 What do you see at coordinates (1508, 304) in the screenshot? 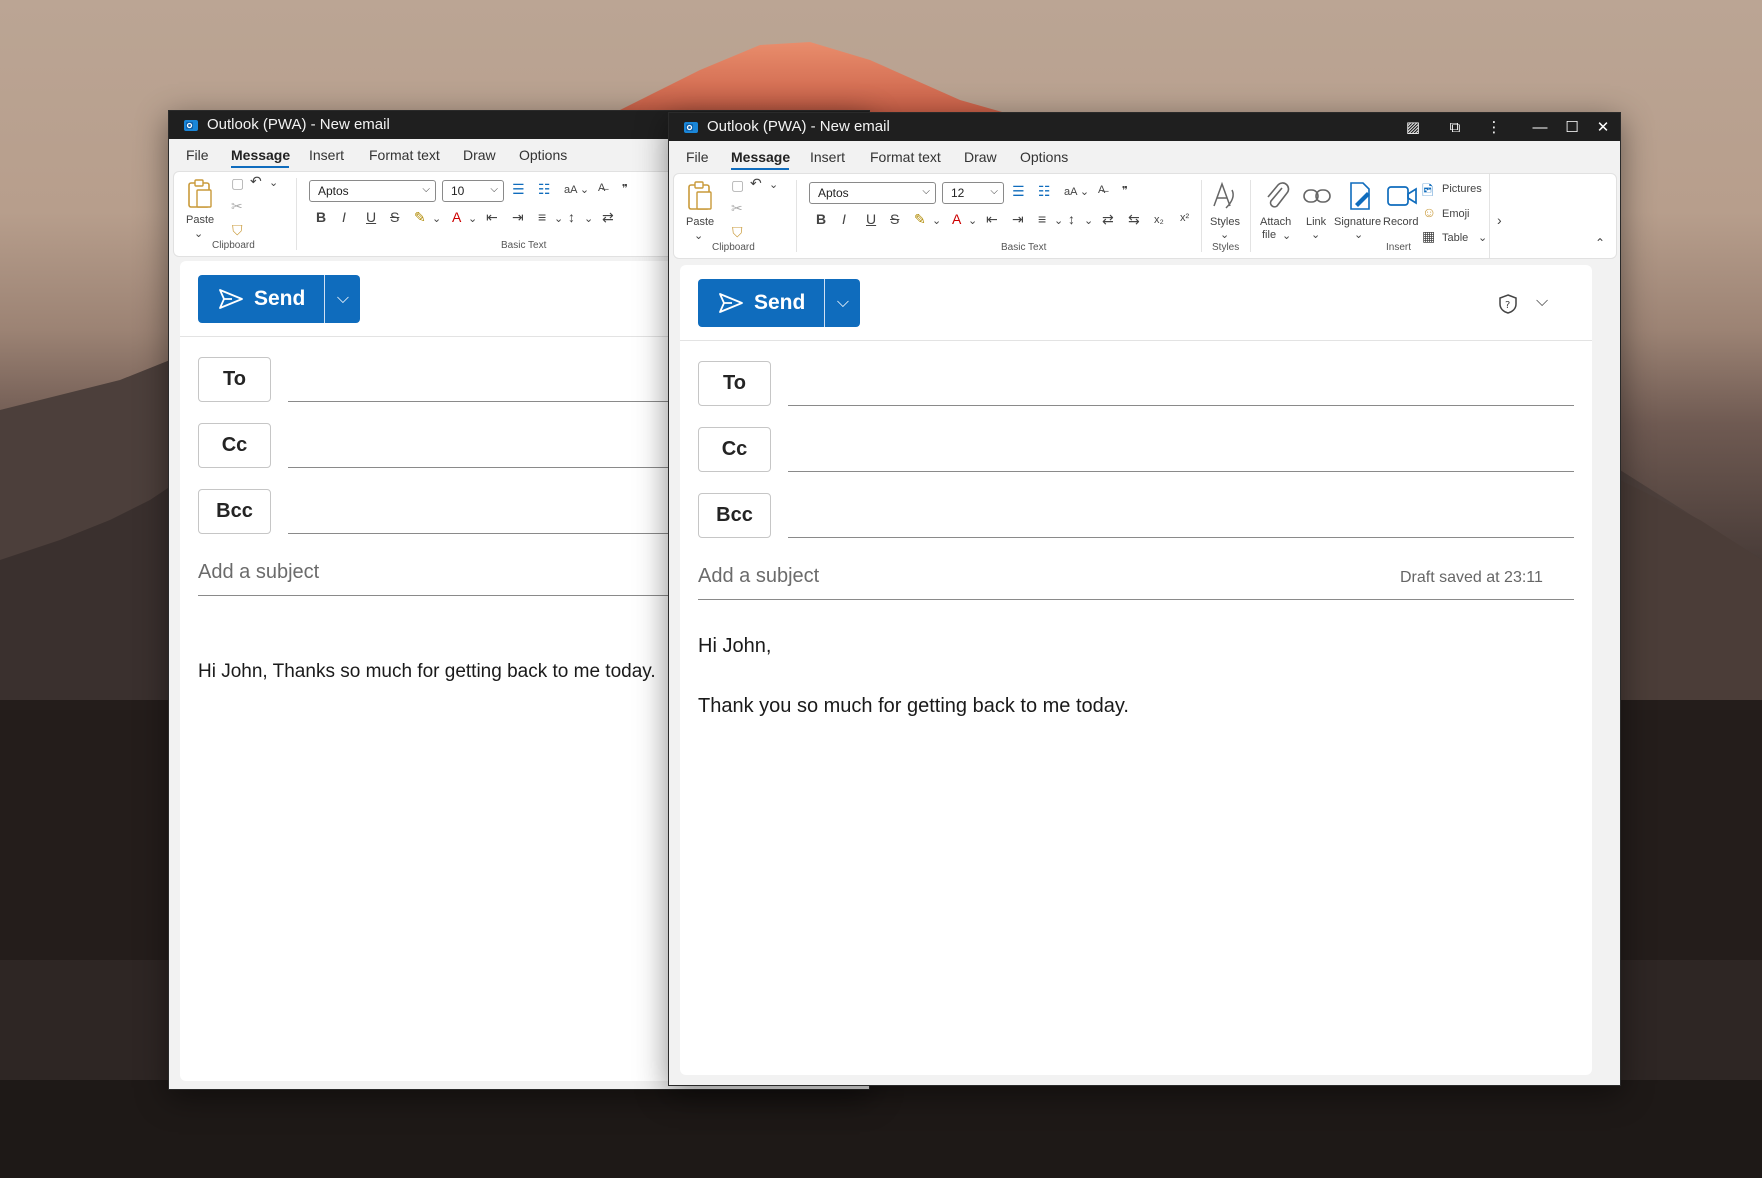
I see `sensitivity-shield-icon: ?` at bounding box center [1508, 304].